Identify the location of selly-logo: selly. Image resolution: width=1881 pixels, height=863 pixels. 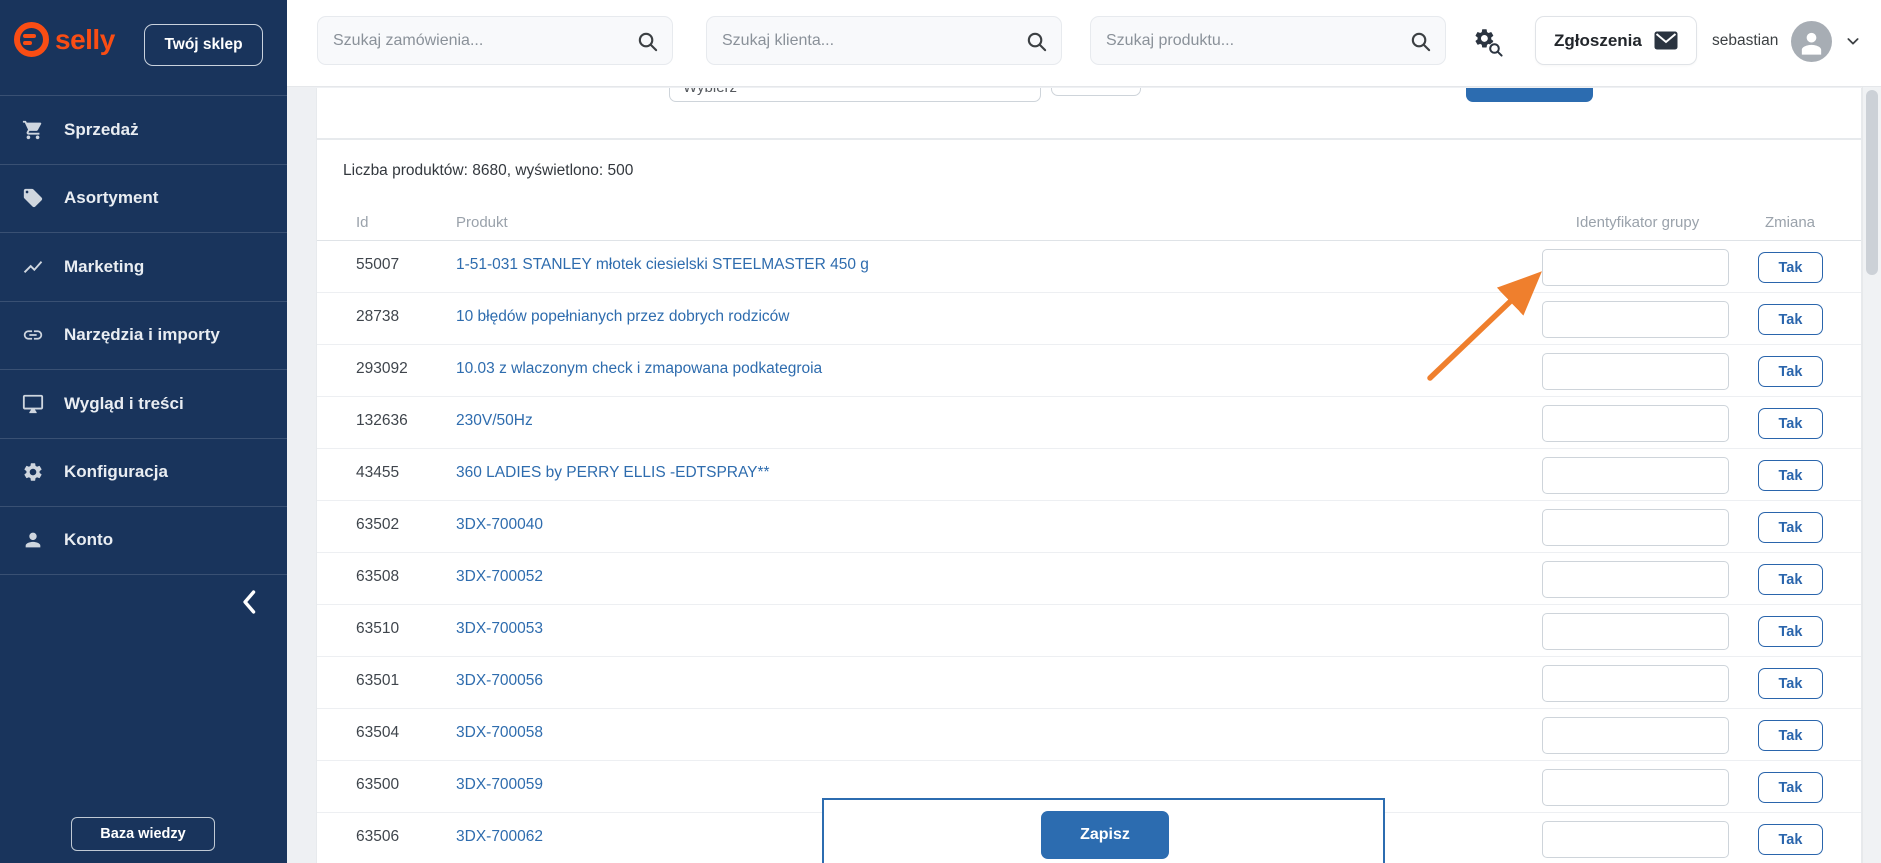
(64, 39).